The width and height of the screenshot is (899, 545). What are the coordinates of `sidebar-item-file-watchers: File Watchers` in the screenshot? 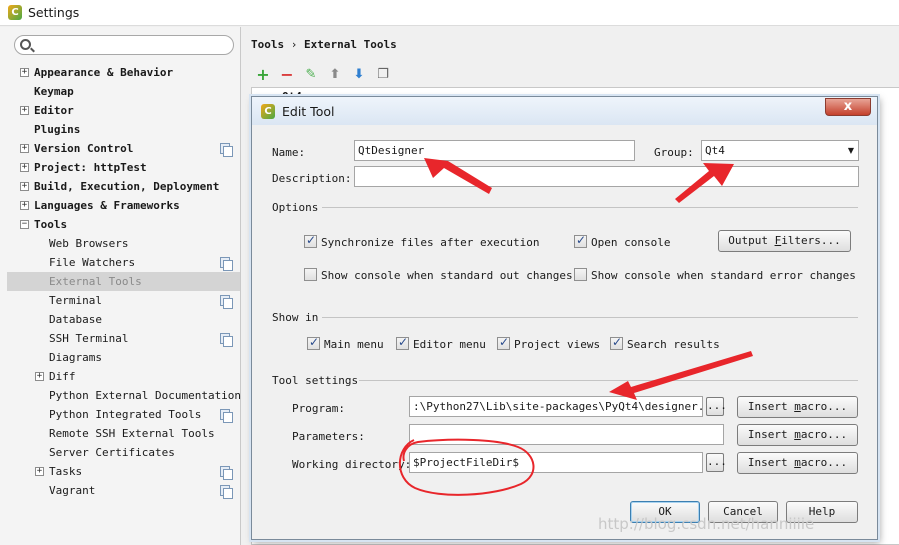 It's located at (120, 262).